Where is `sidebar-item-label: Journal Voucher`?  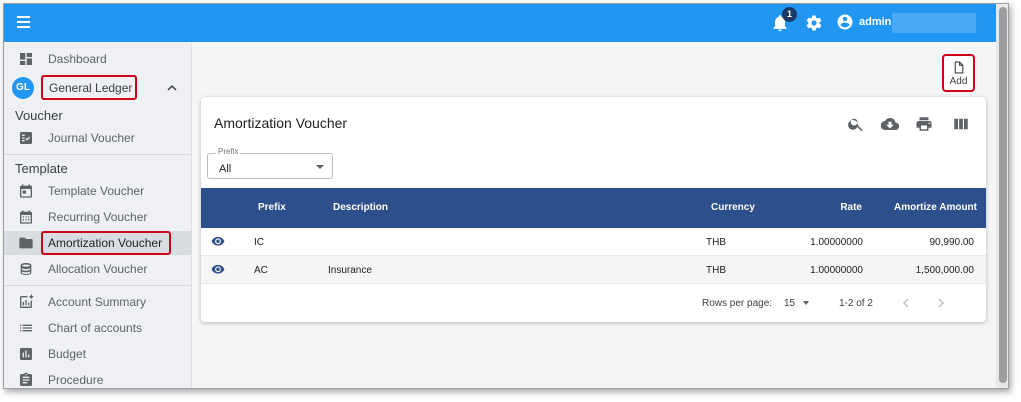
sidebar-item-label: Journal Voucher is located at coordinates (91, 138).